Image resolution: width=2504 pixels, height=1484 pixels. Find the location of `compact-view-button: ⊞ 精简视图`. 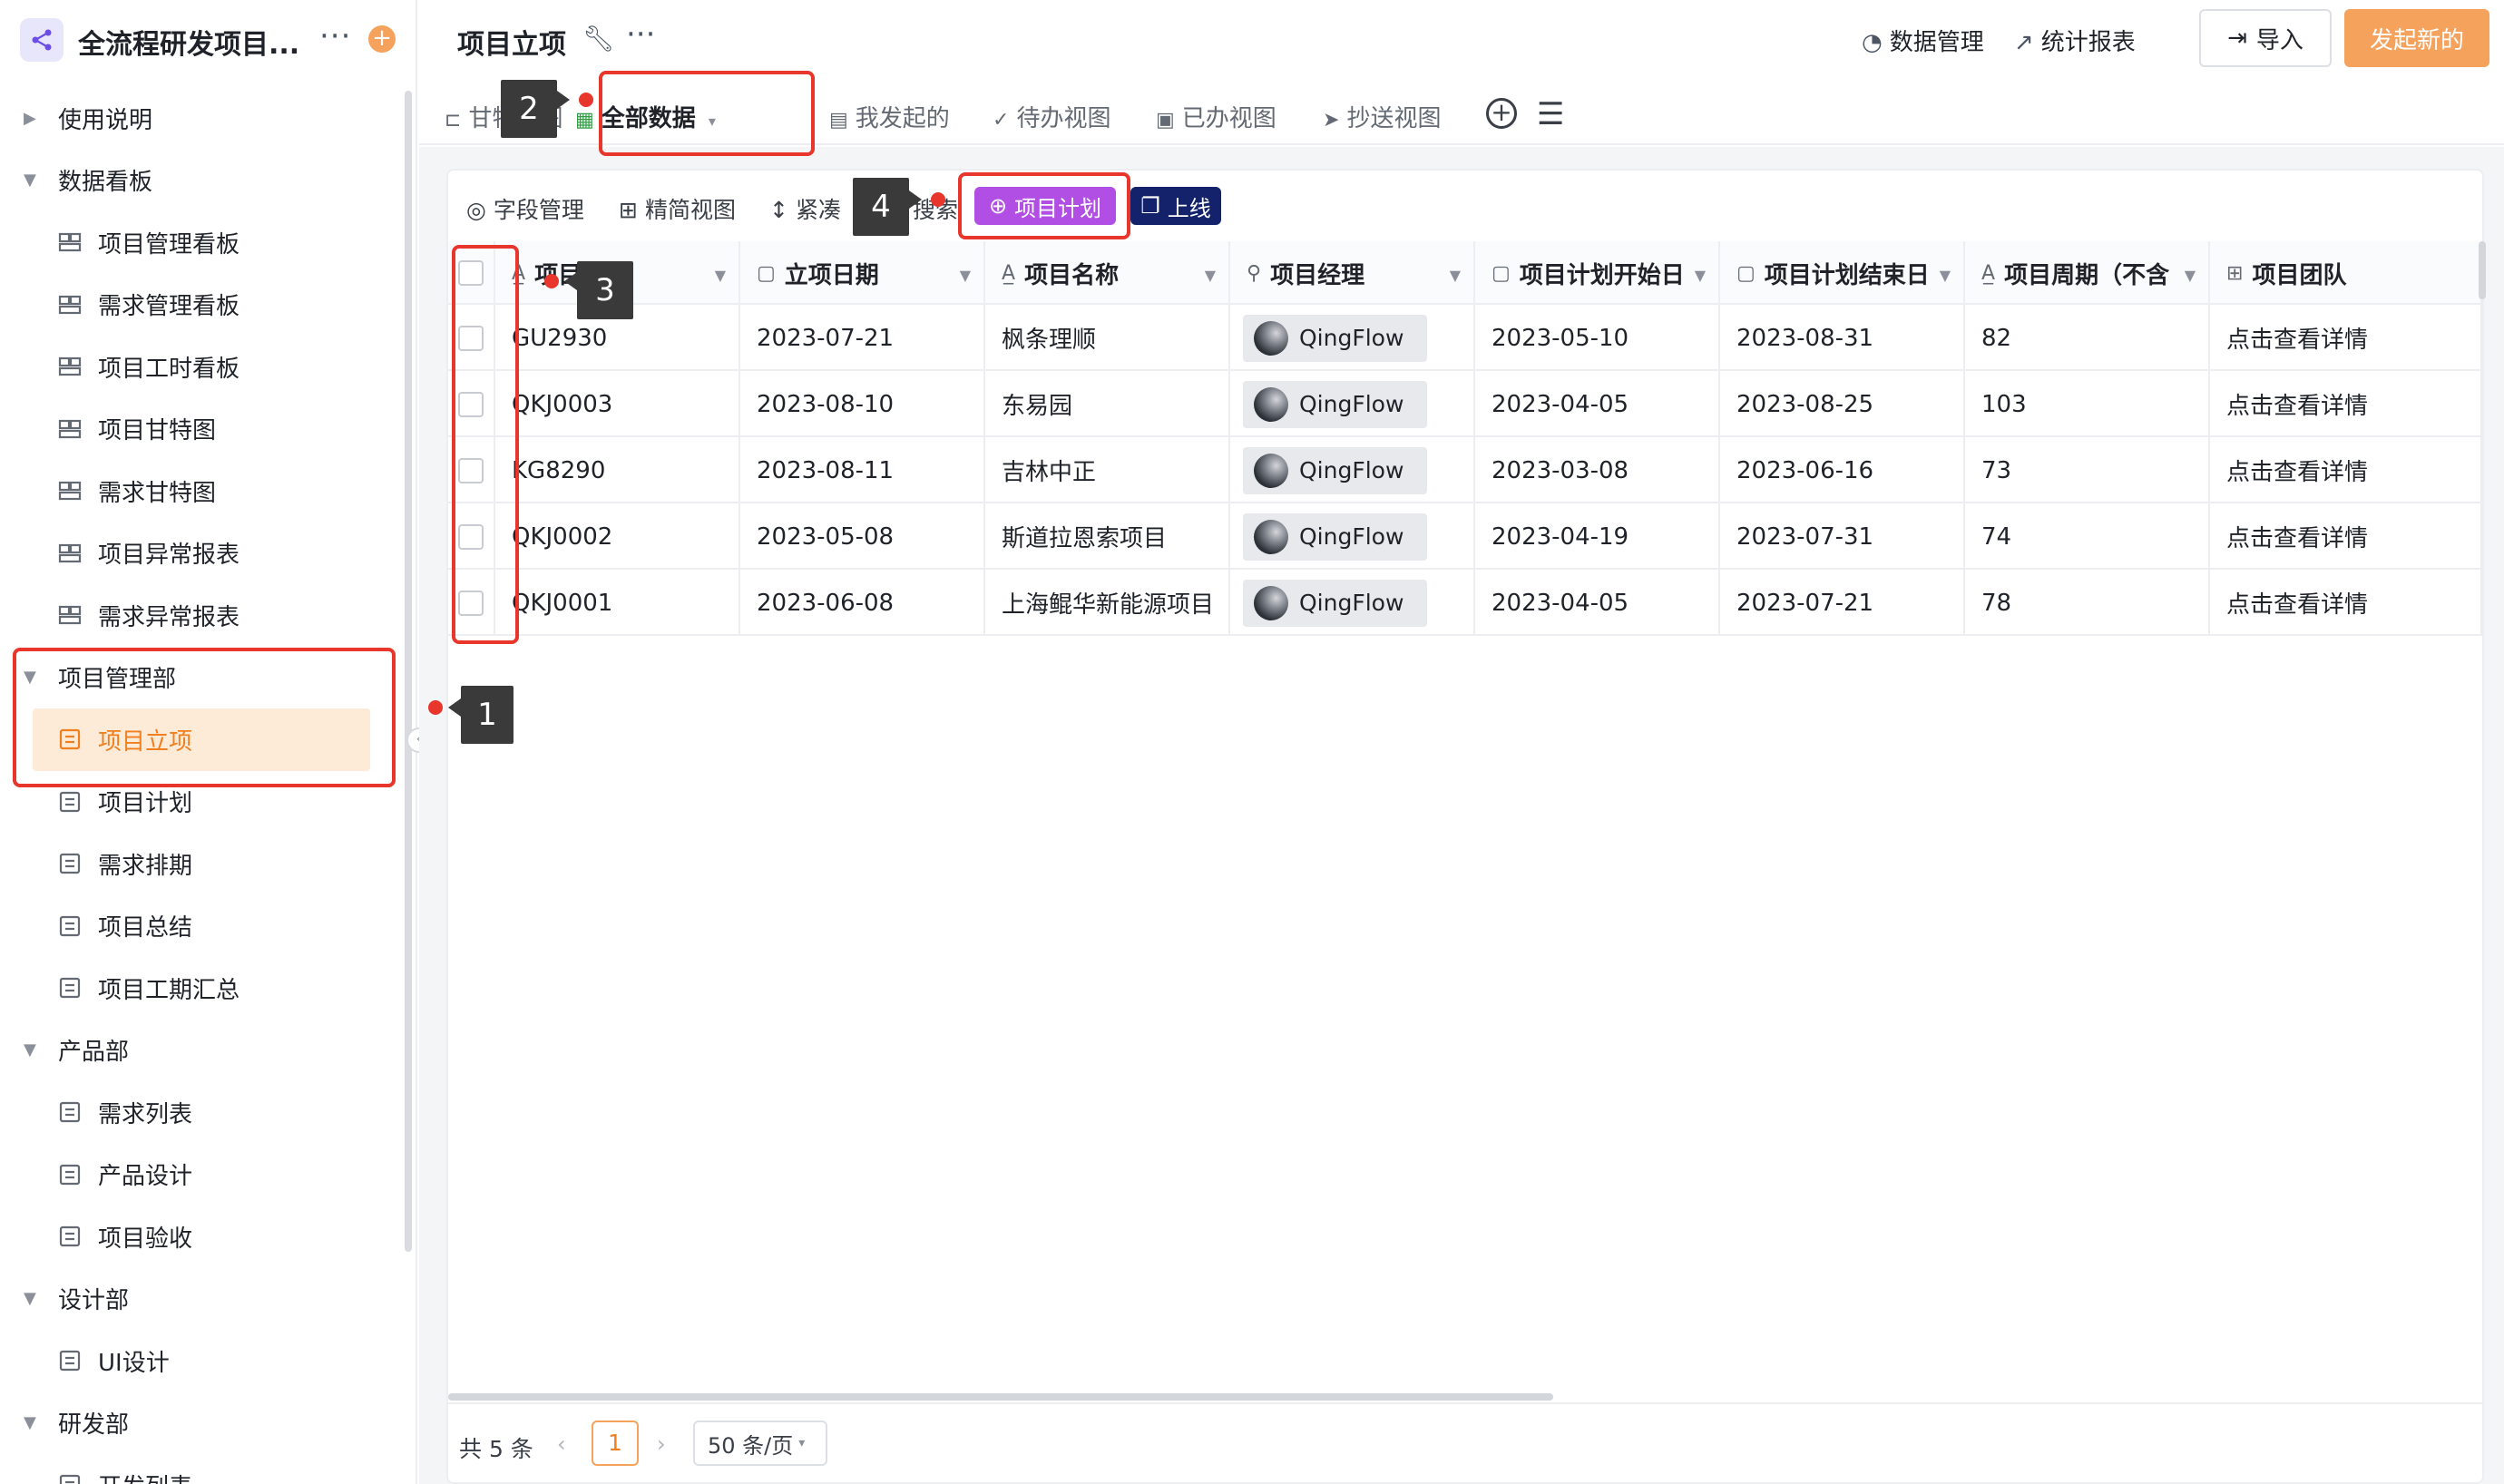

compact-view-button: ⊞ 精简视图 is located at coordinates (677, 208).